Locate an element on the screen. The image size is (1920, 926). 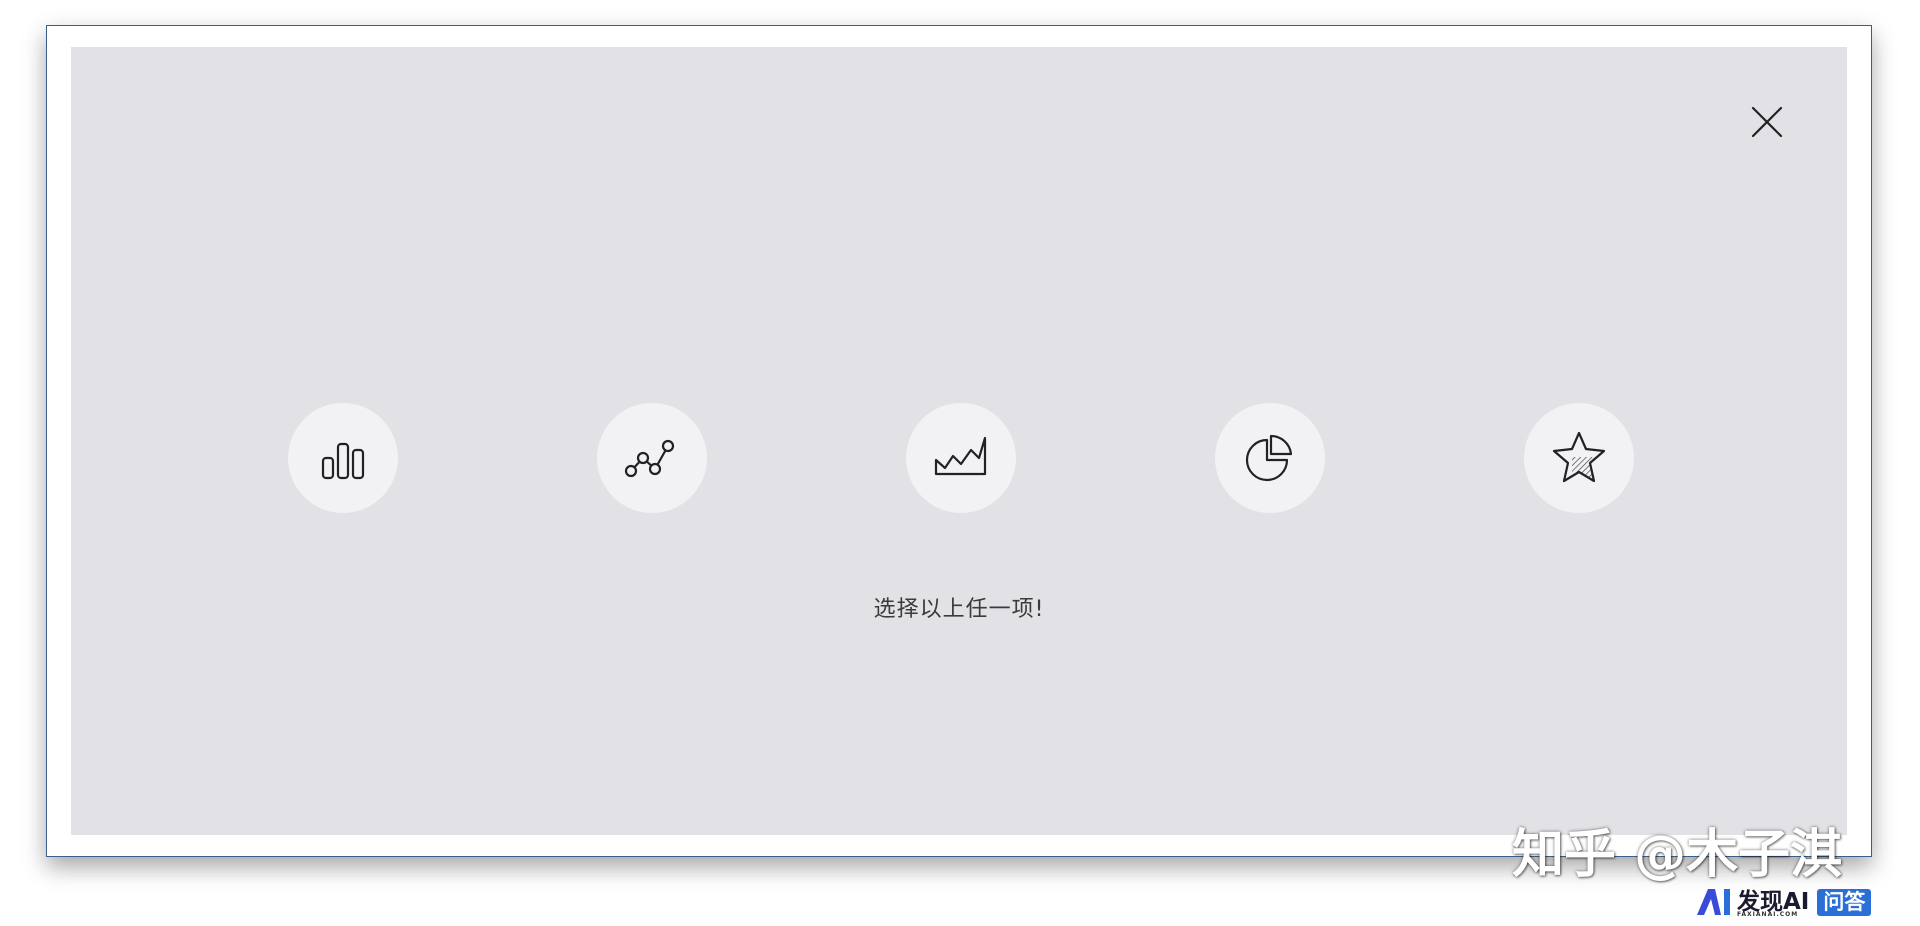
option-line-chart is located at coordinates (652, 458).